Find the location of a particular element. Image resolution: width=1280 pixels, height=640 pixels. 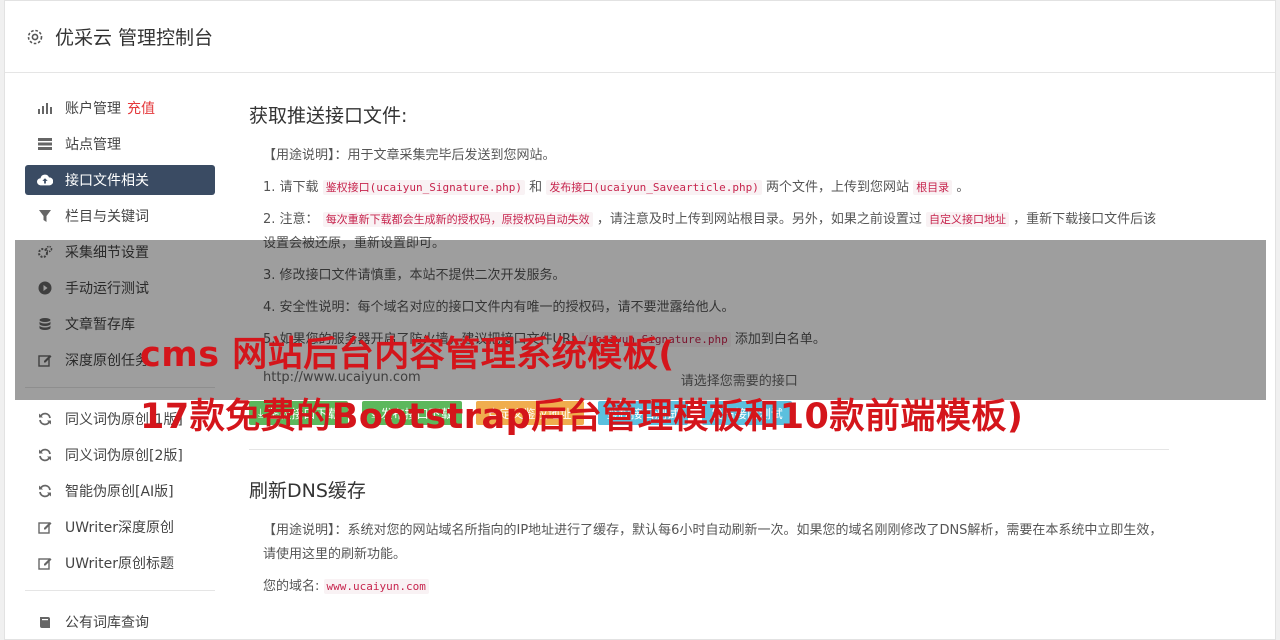

gear-icon is located at coordinates (35, 36).